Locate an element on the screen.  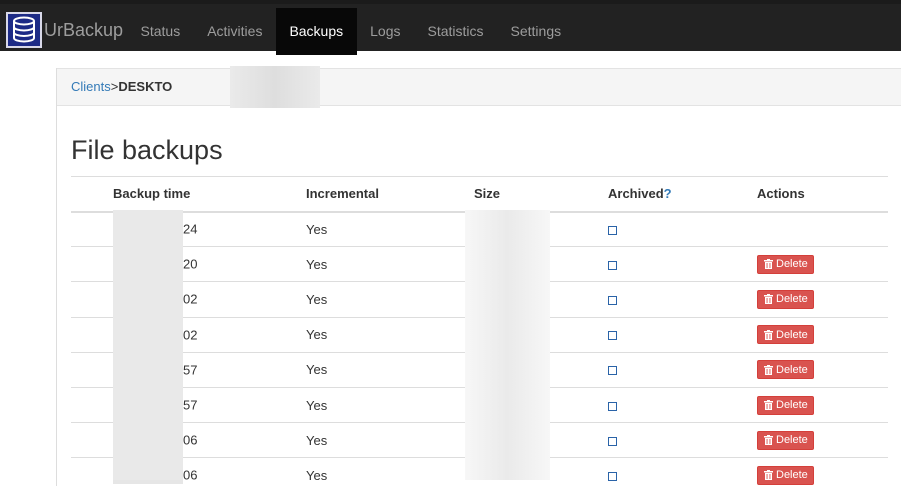
backup-time-cell: 24 is located at coordinates (188, 229).